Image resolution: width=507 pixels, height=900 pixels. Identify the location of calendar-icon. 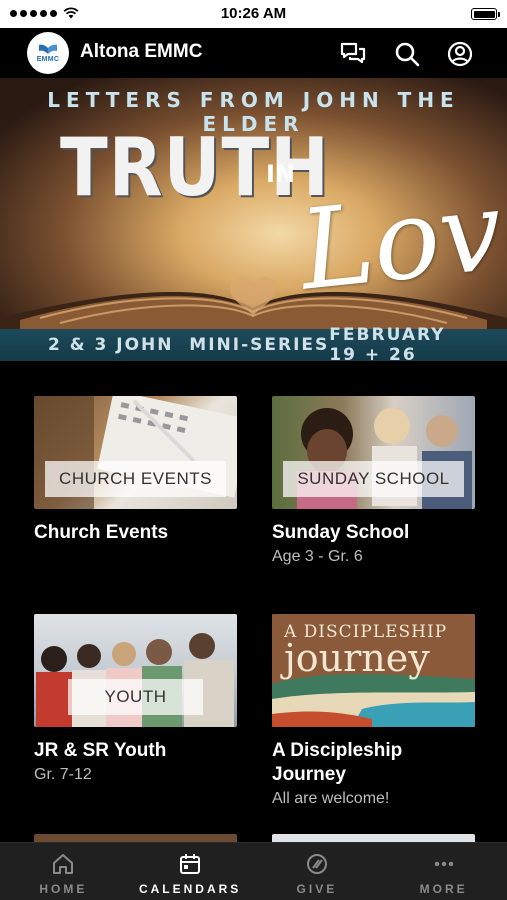
(190, 864).